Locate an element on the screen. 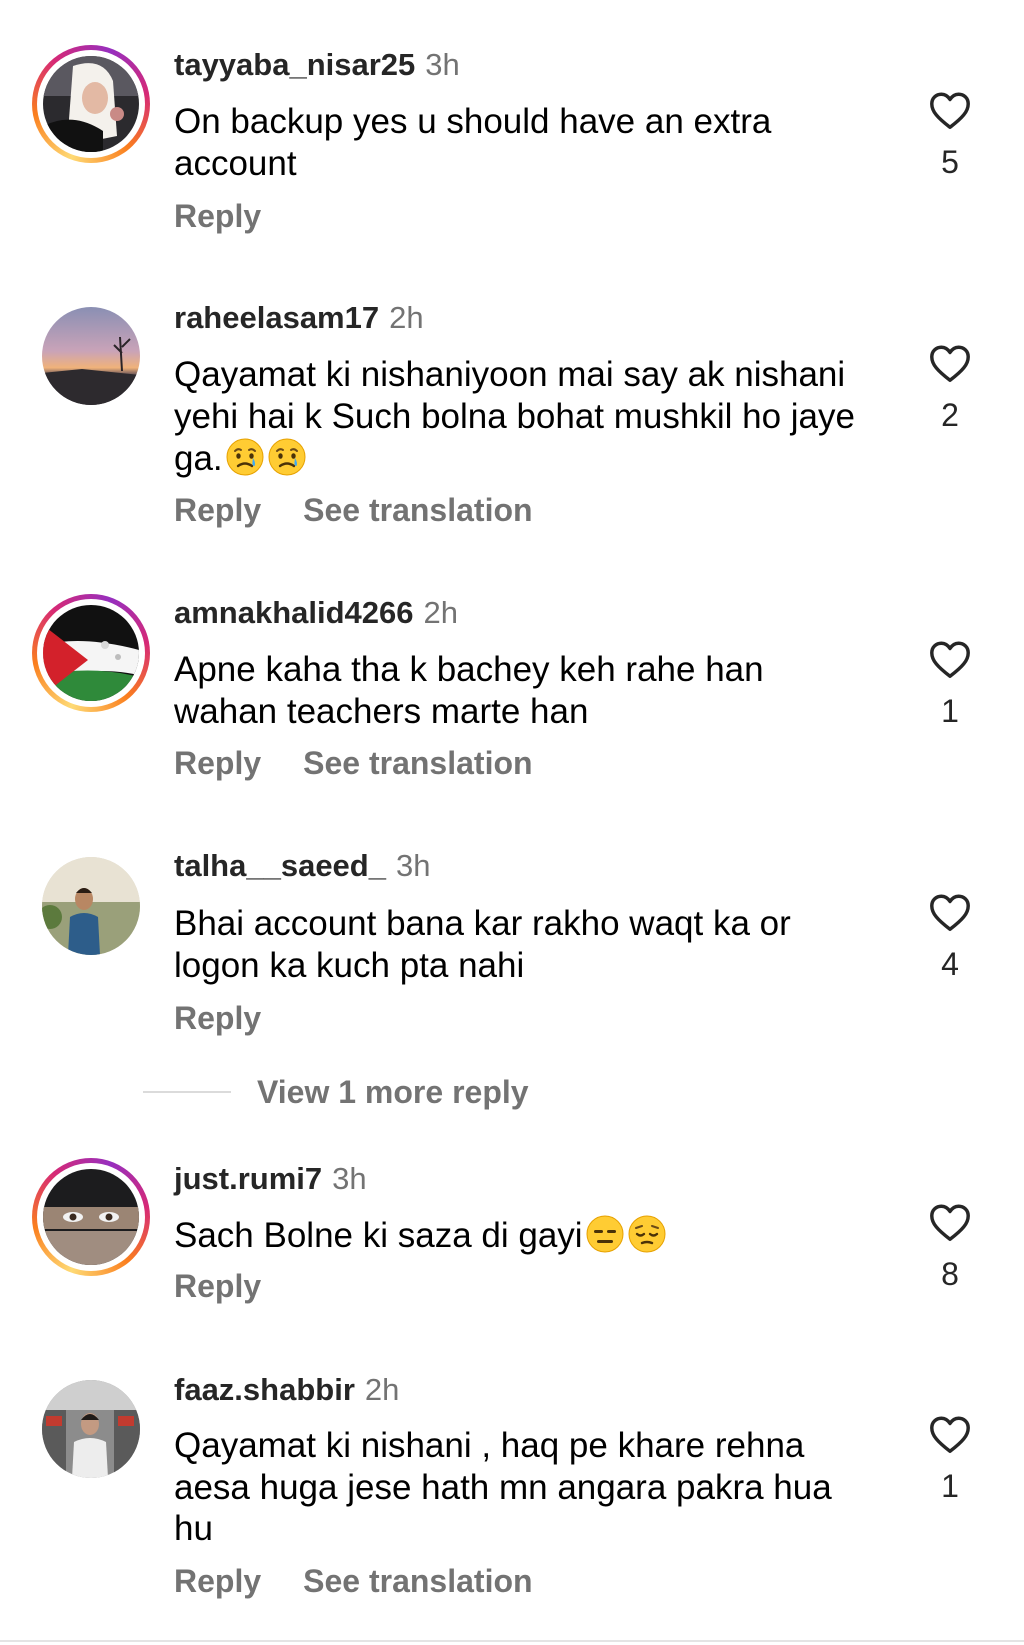 Image resolution: width=1024 pixels, height=1645 pixels. like-button: 2 is located at coordinates (950, 388).